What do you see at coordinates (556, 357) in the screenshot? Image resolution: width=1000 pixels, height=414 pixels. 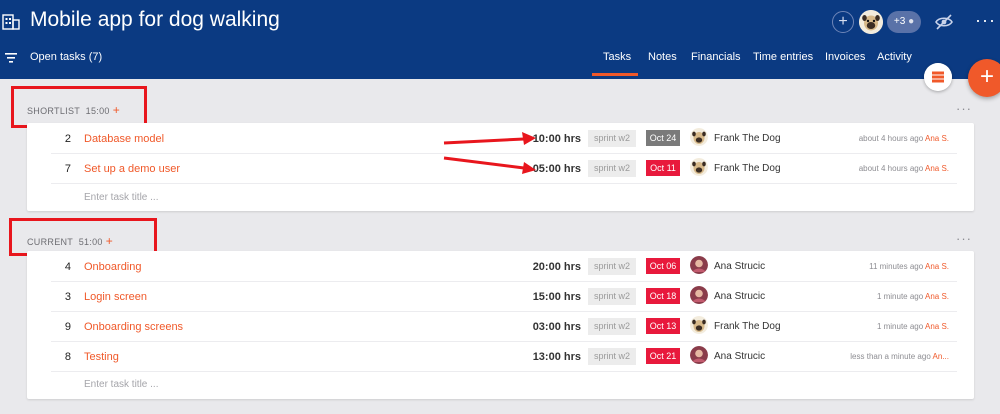 I see `task-hours: 13:00 hrs` at bounding box center [556, 357].